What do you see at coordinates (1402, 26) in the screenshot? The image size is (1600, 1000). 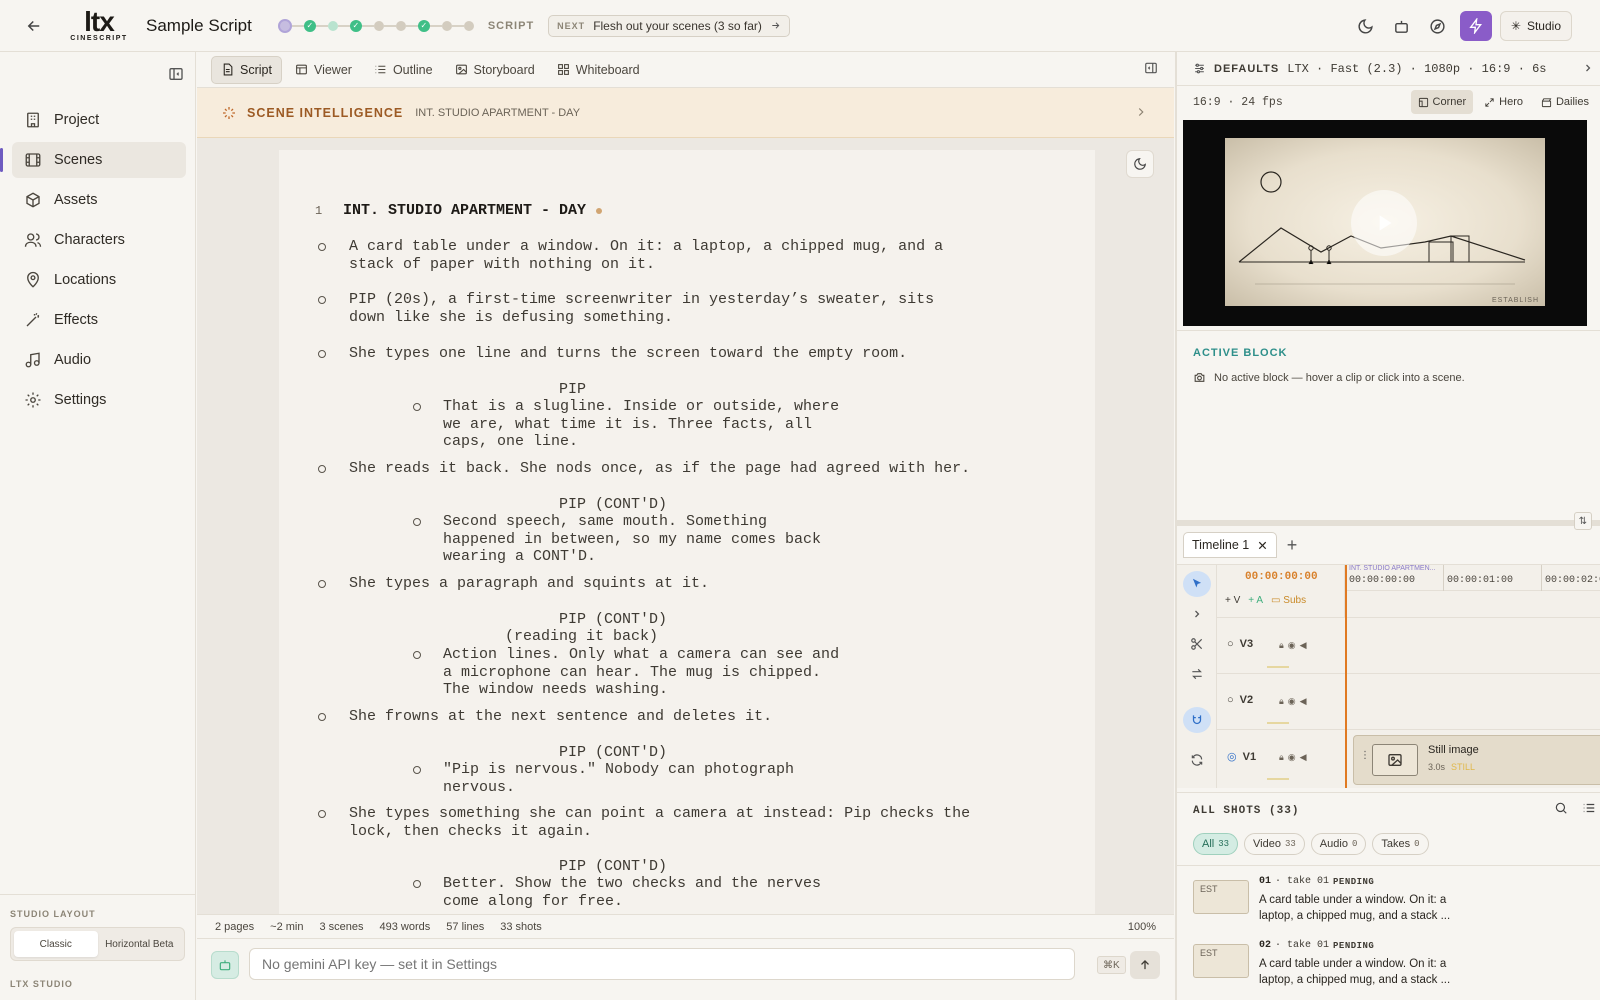 I see `robot-icon` at bounding box center [1402, 26].